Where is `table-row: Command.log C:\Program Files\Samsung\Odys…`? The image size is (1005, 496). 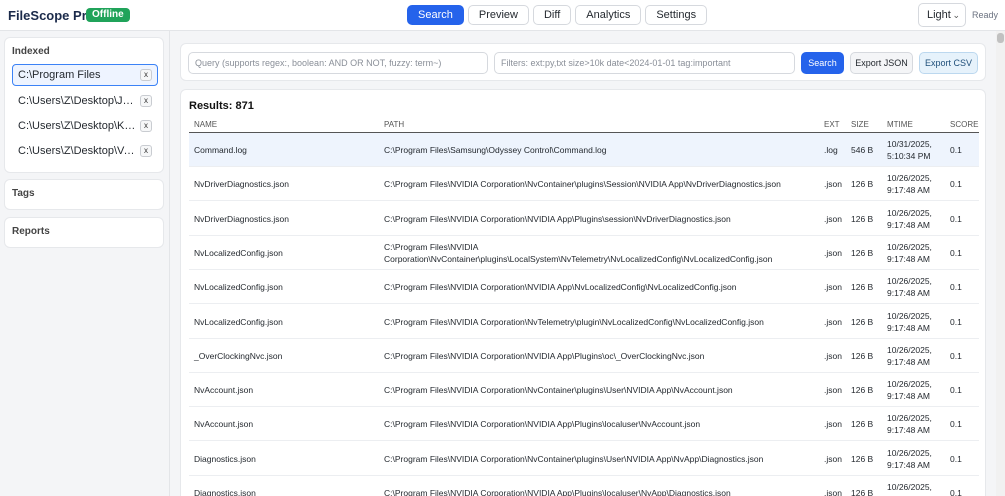
table-row: Command.log C:\Program Files\Samsung\Odys… is located at coordinates (584, 150).